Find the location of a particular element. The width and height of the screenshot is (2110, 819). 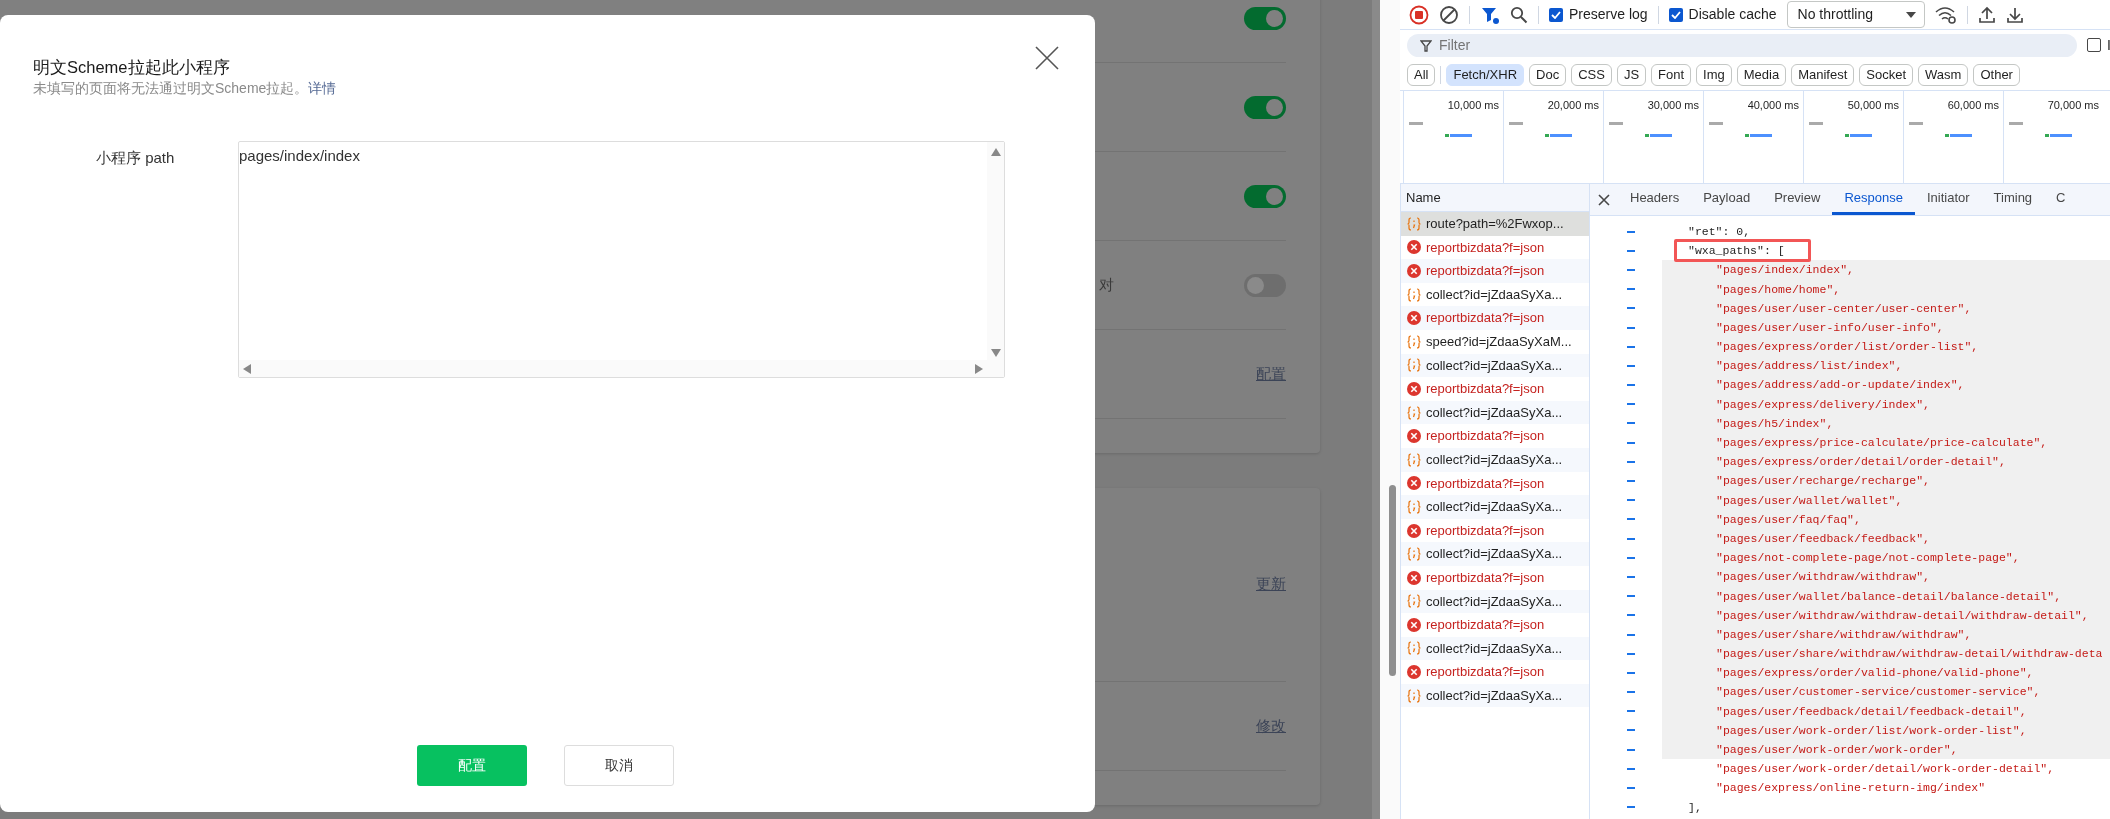

details-link: 详情 is located at coordinates (322, 88).